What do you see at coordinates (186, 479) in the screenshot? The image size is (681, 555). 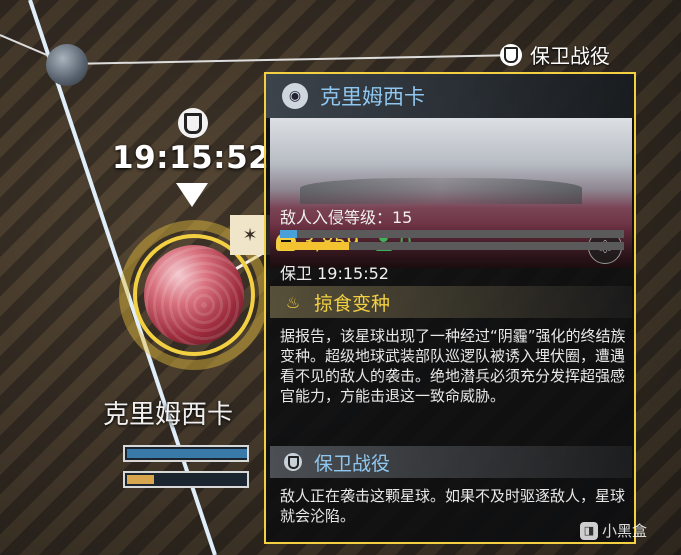 I see `planet-defense-bar` at bounding box center [186, 479].